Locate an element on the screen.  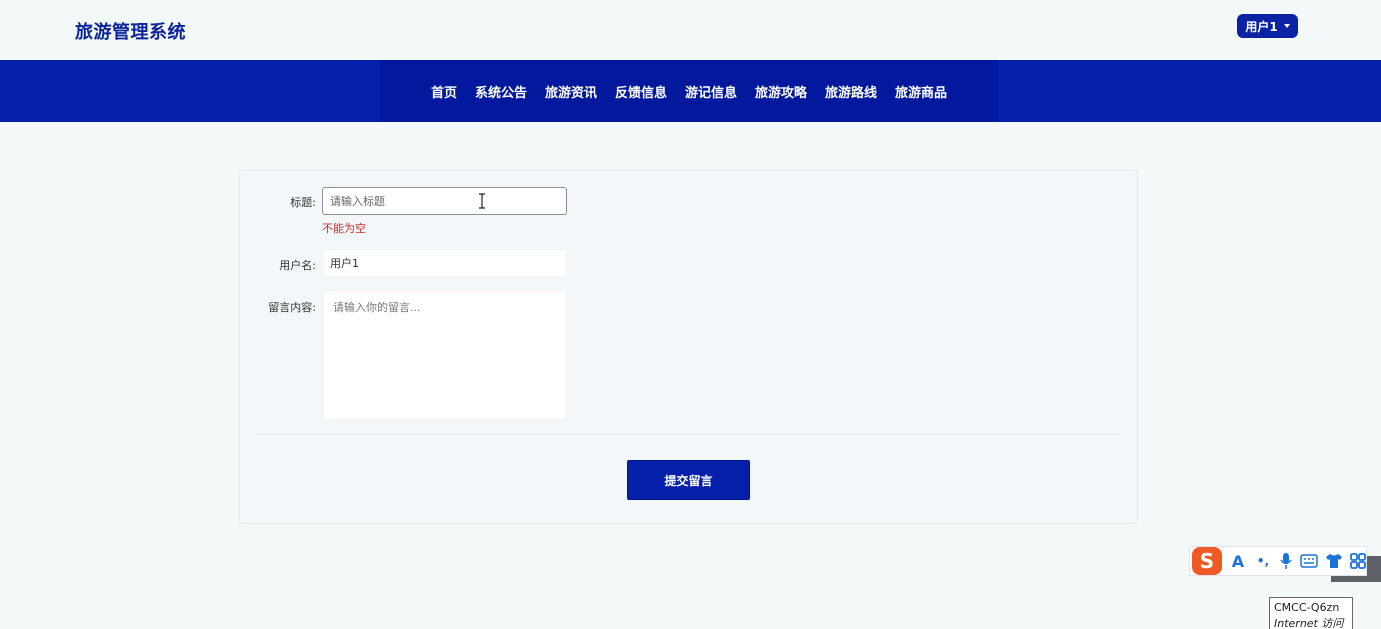
title-error-message: 不能为空 is located at coordinates (344, 228).